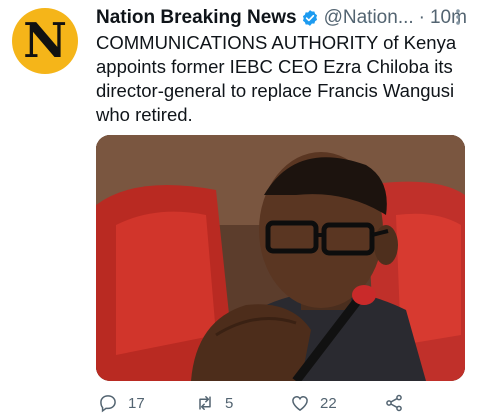 This screenshot has width=480, height=415. I want to click on avatar: N, so click(45, 41).